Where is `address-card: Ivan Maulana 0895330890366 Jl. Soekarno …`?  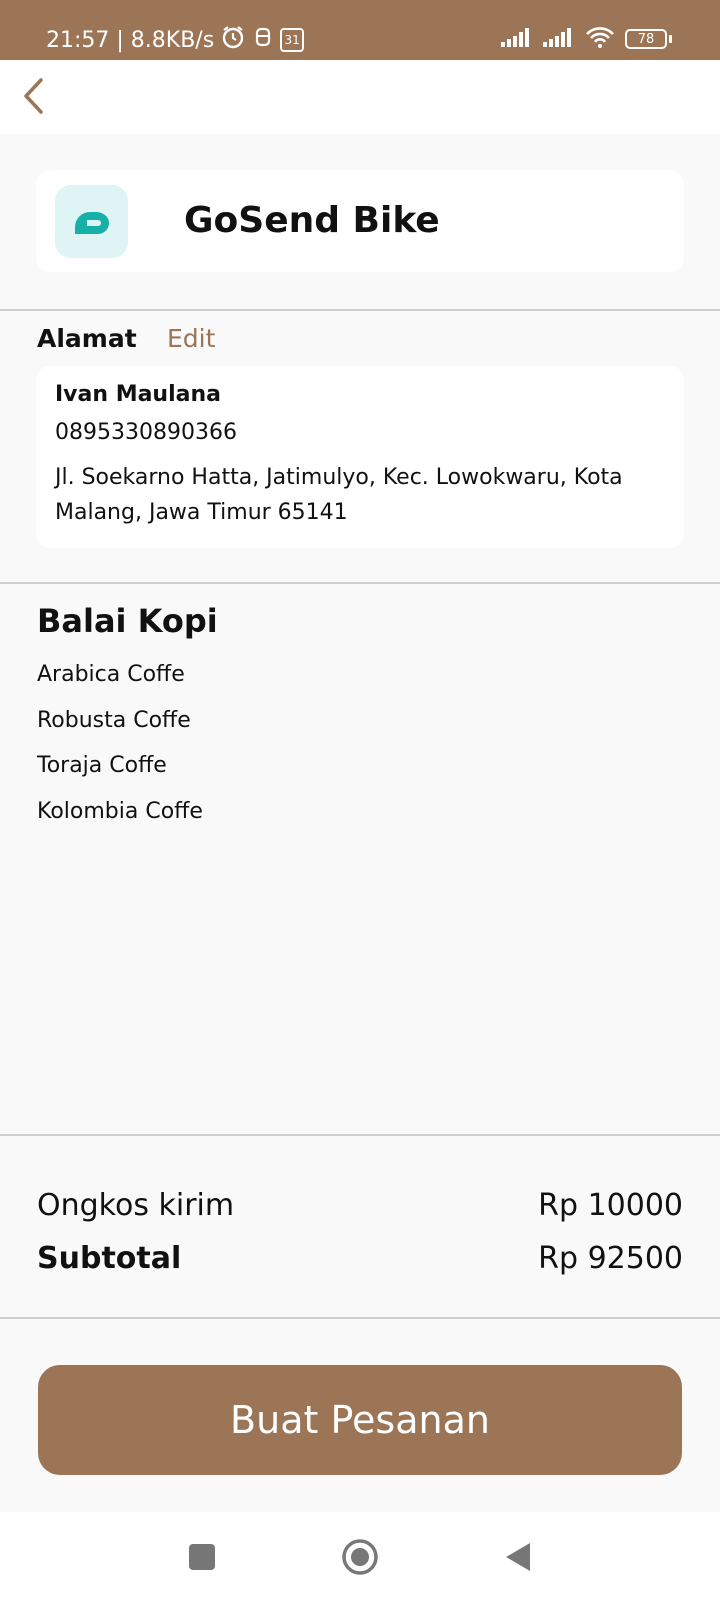 address-card: Ivan Maulana 0895330890366 Jl. Soekarno … is located at coordinates (360, 457).